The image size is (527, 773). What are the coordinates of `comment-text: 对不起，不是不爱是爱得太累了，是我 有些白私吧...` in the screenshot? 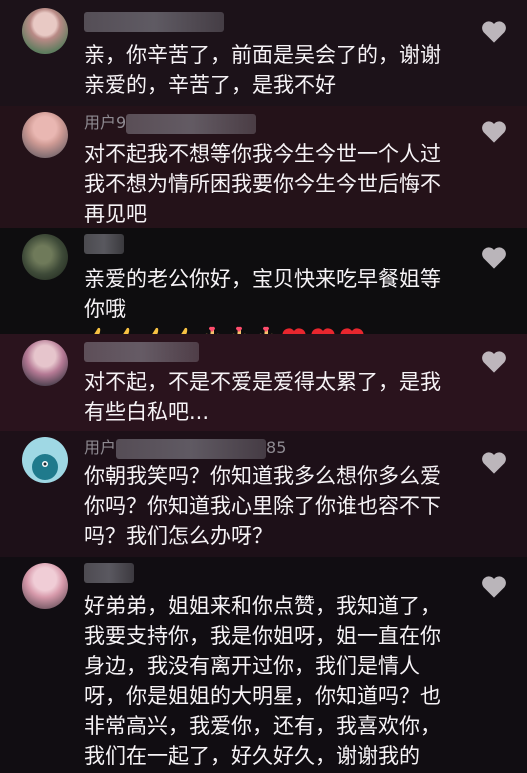 It's located at (269, 397).